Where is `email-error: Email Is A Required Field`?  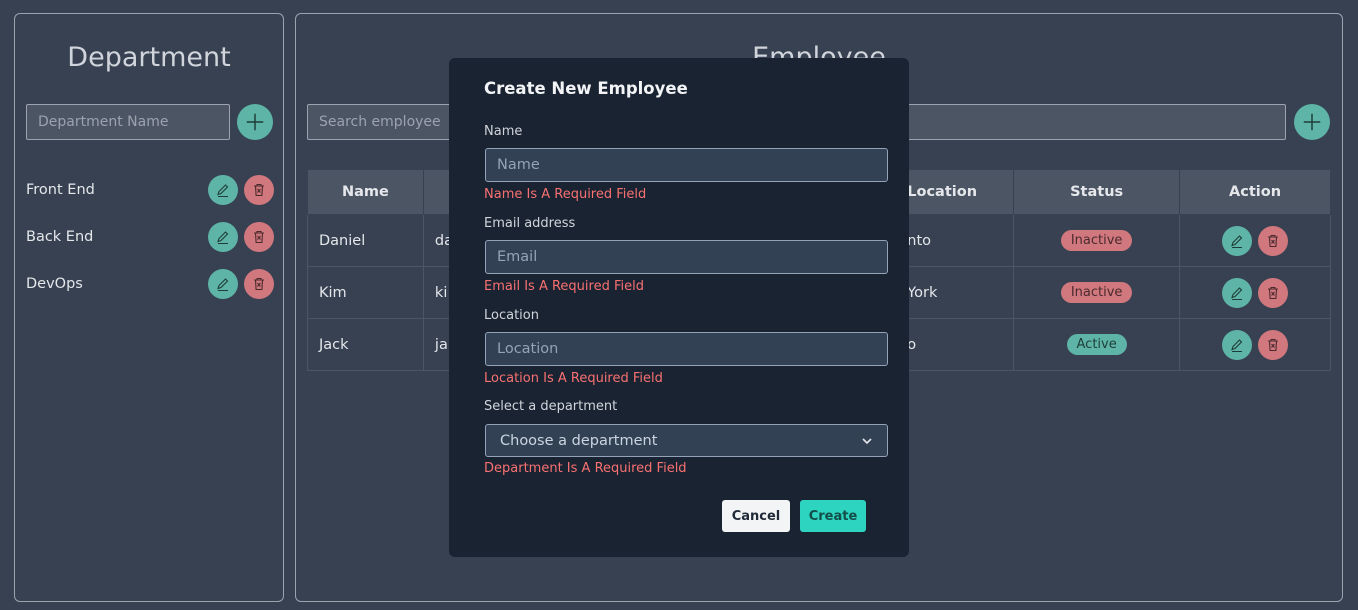
email-error: Email Is A Required Field is located at coordinates (564, 286).